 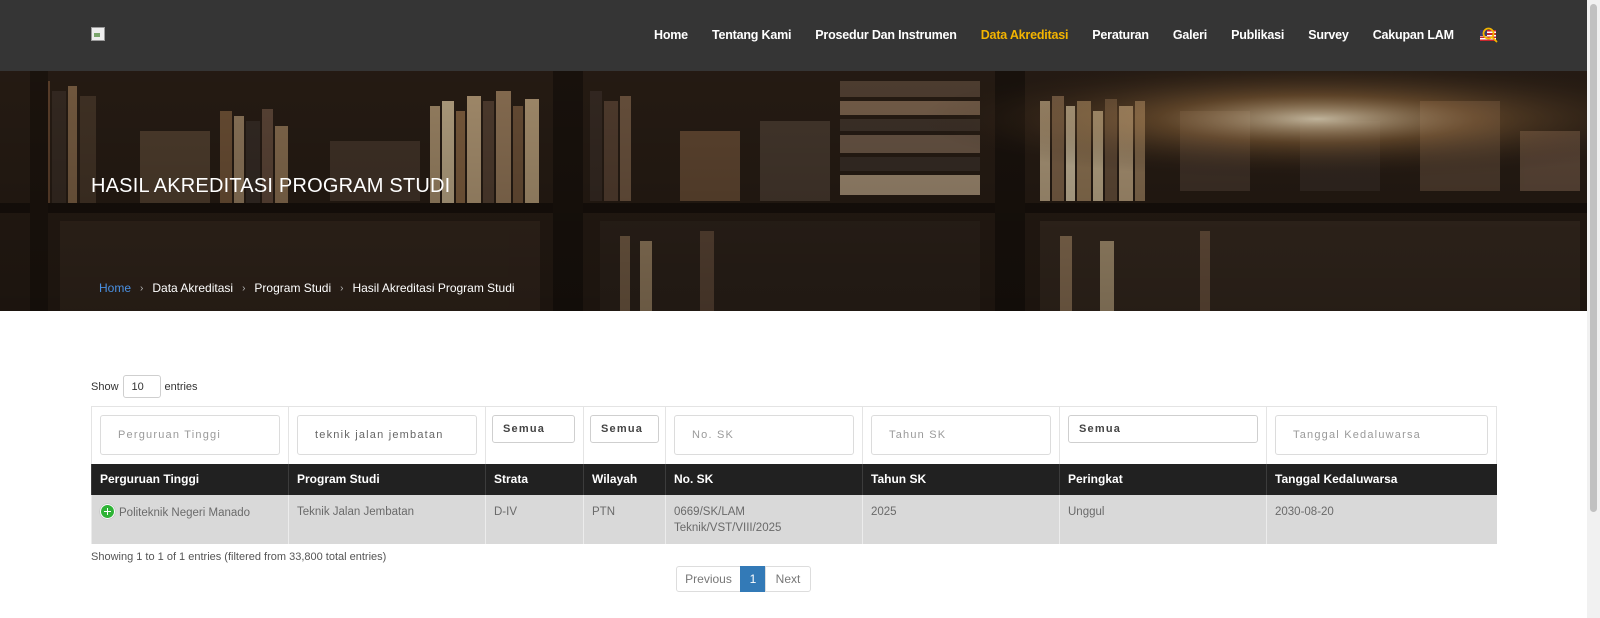 What do you see at coordinates (1190, 35) in the screenshot?
I see `nav-galeri: Galeri` at bounding box center [1190, 35].